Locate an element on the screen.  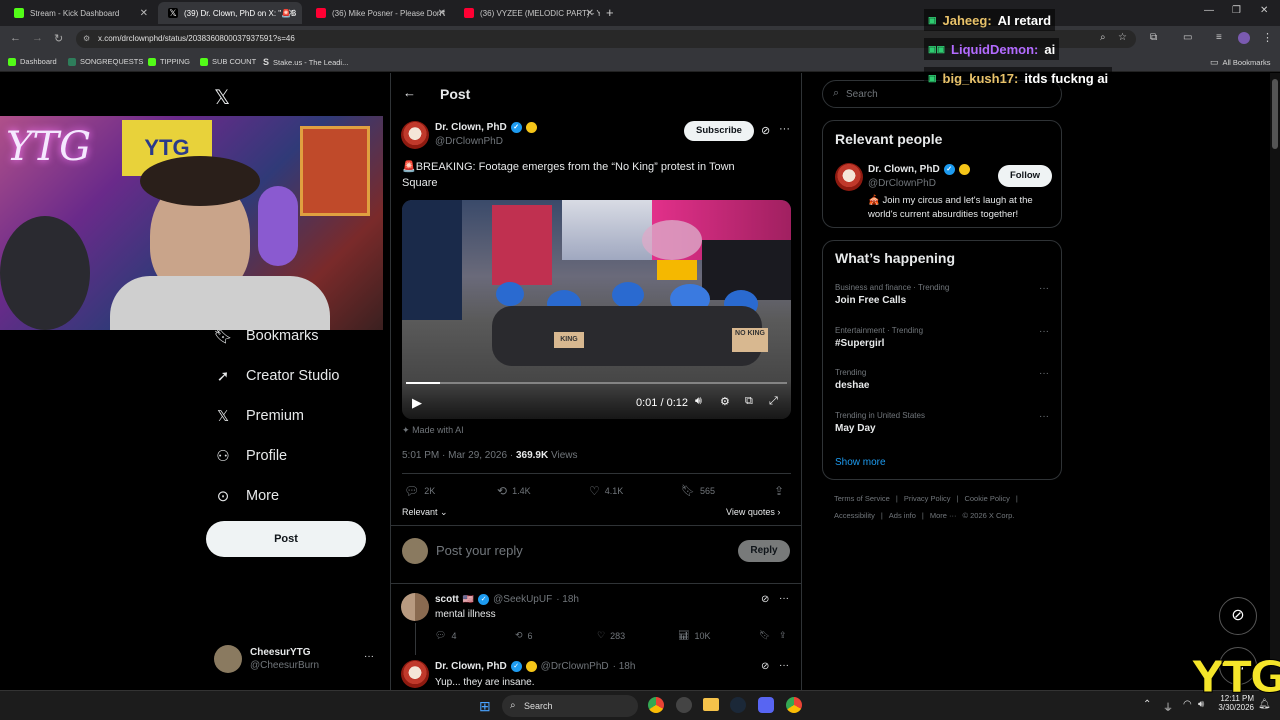
reply-handle: @SeekUpUF is located at coordinates (522, 599).